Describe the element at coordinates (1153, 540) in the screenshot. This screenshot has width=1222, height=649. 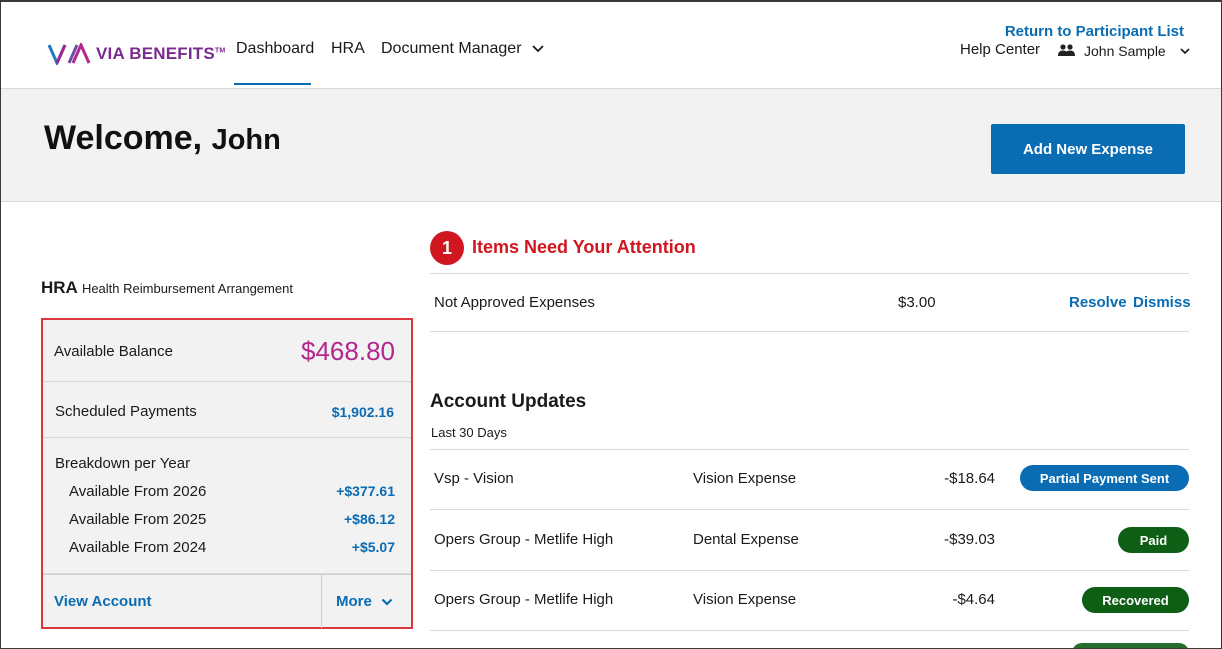
I see `status-badge: Paid` at that location.